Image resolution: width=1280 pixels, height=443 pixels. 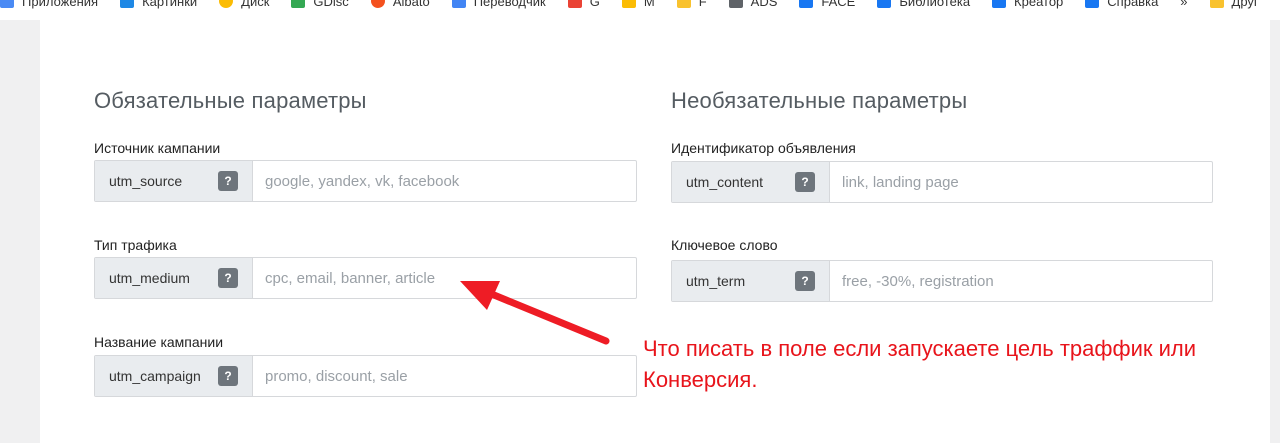 I want to click on bookmark-item: Картинки, so click(x=158, y=4).